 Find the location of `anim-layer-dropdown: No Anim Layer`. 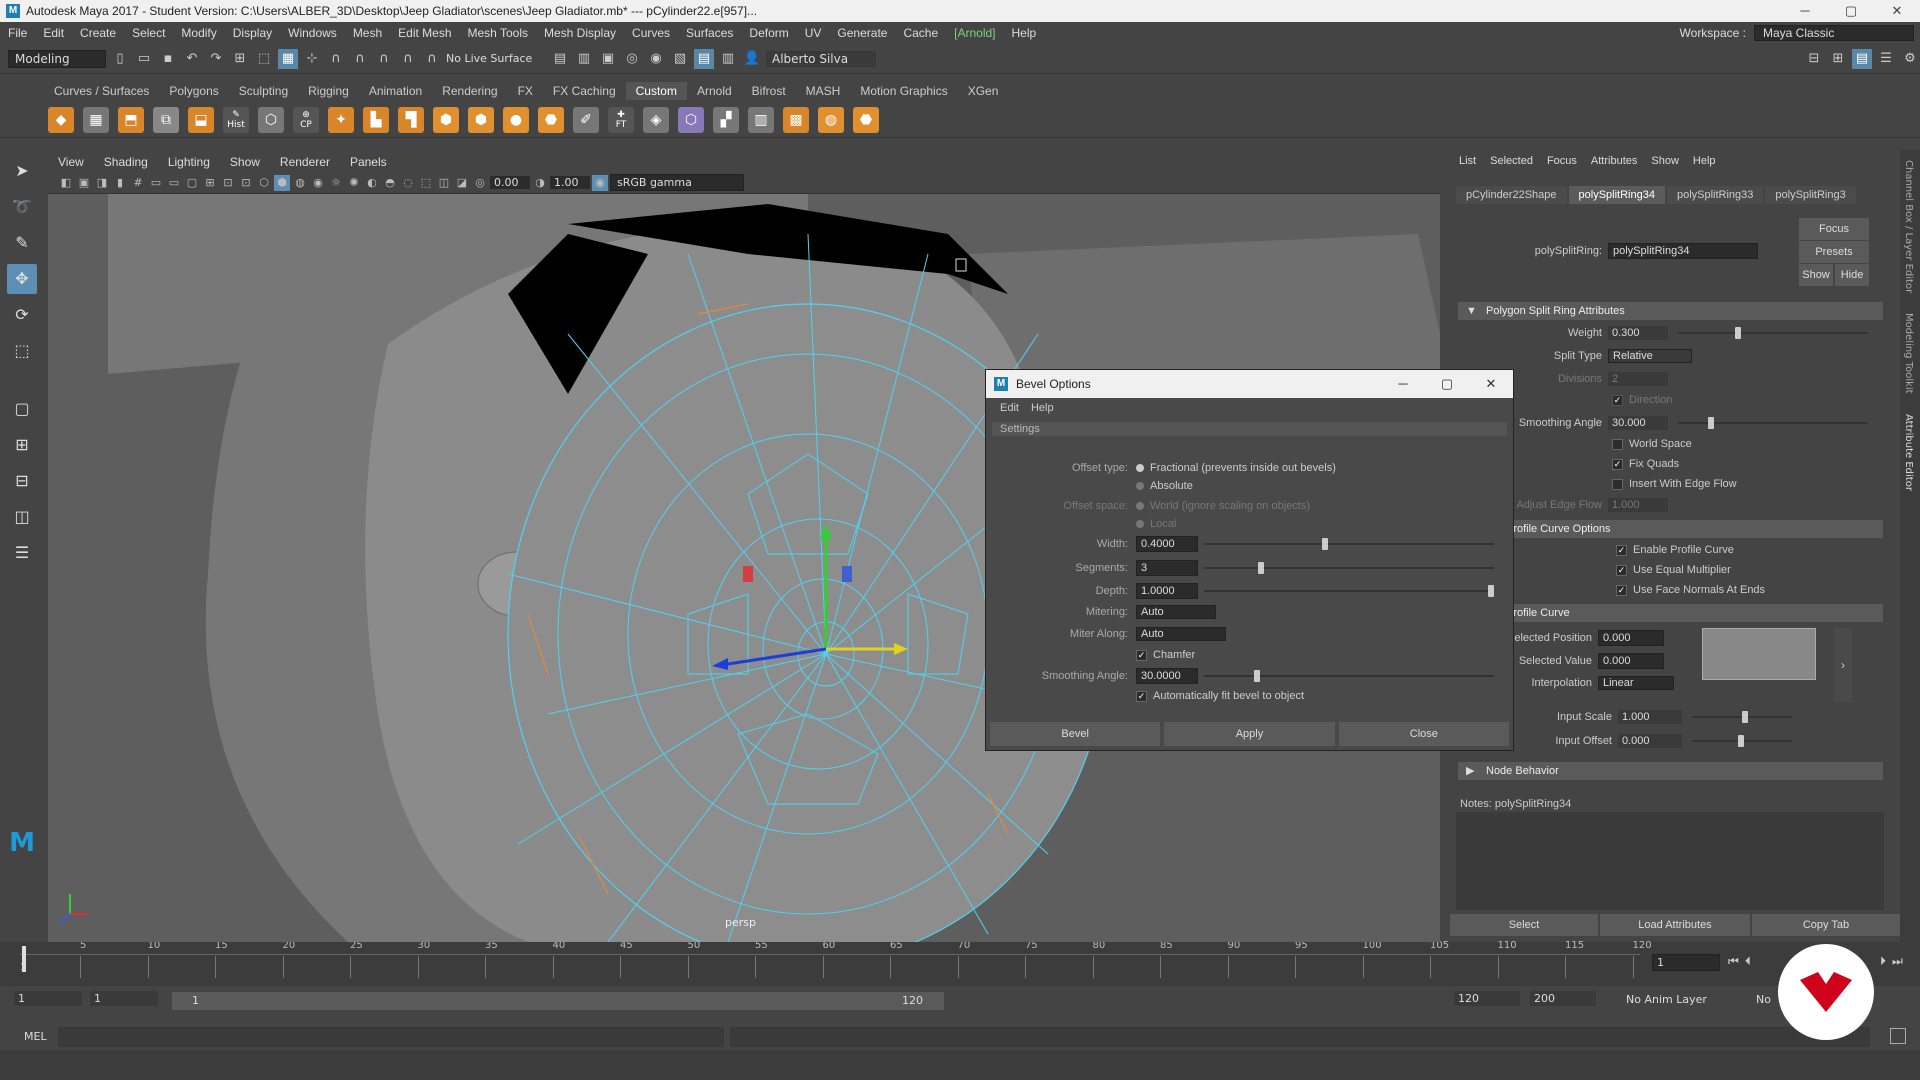

anim-layer-dropdown: No Anim Layer is located at coordinates (1681, 999).